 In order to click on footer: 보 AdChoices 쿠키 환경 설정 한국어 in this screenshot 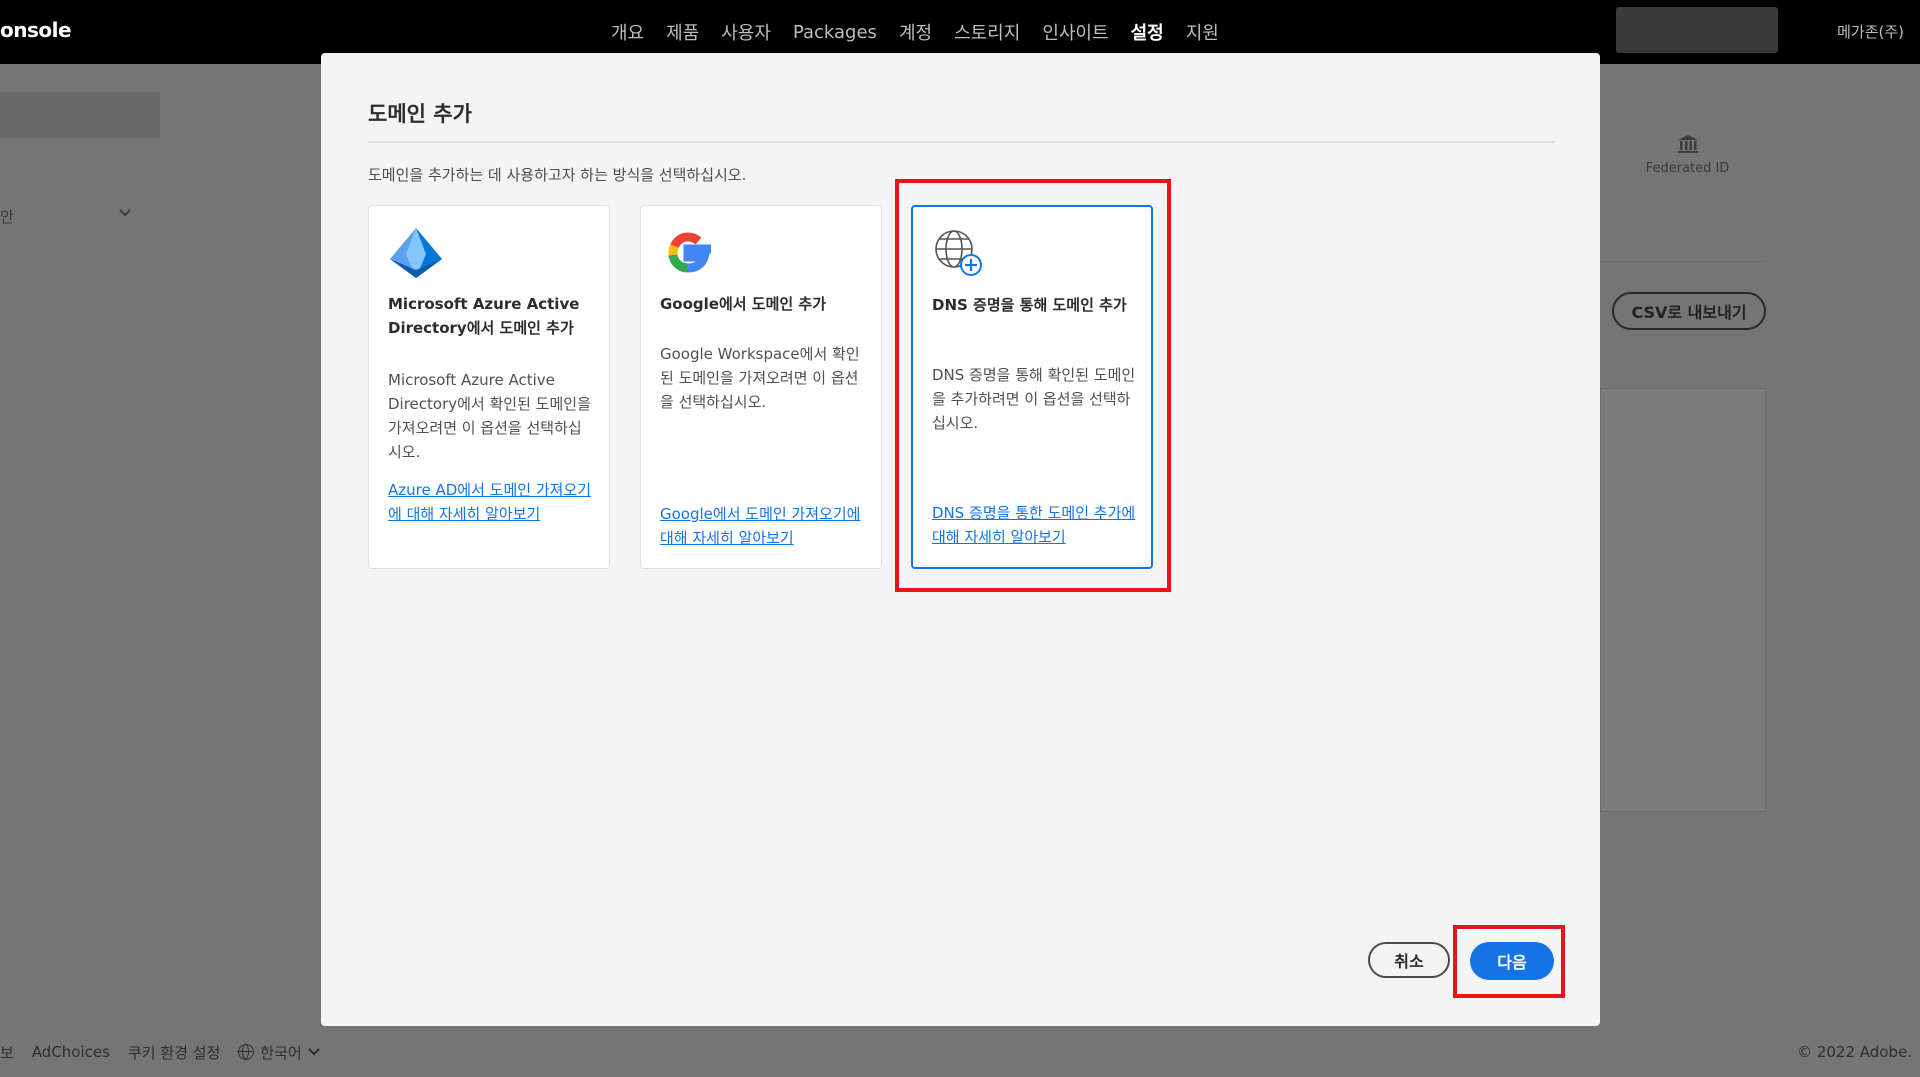, I will do `click(160, 1052)`.